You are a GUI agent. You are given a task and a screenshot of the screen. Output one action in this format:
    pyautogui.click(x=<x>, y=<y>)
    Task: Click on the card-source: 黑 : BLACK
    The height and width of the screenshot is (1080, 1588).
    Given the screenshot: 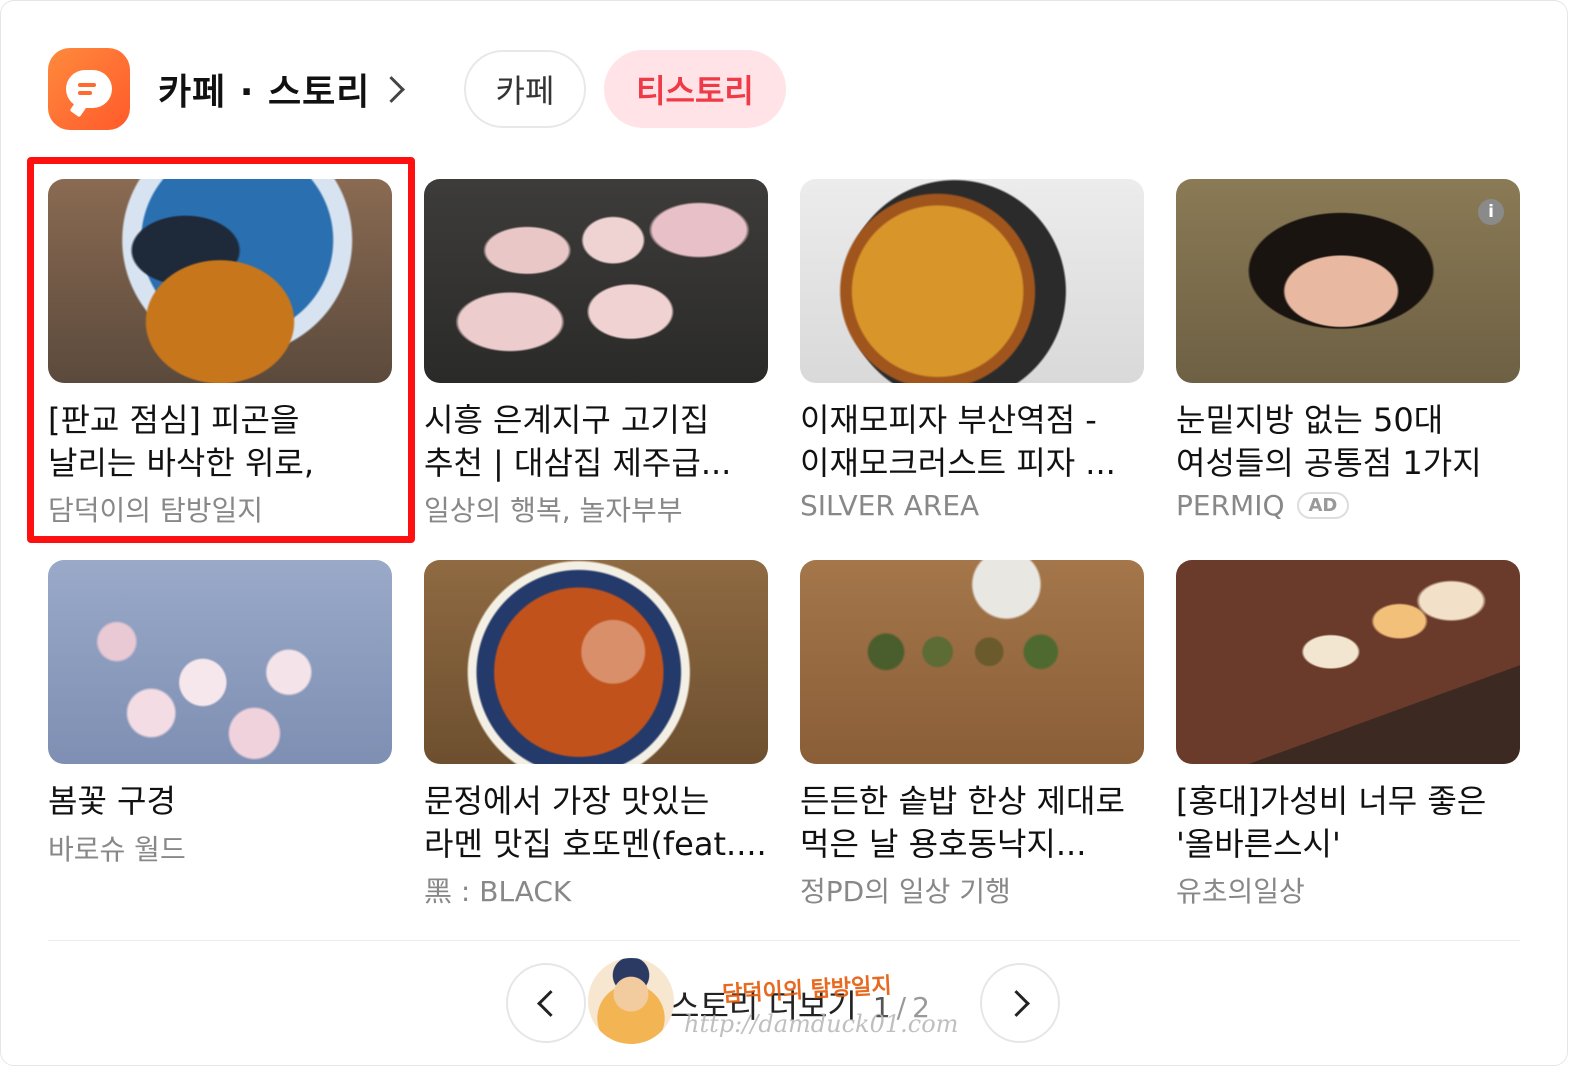 What is the action you would take?
    pyautogui.click(x=498, y=891)
    